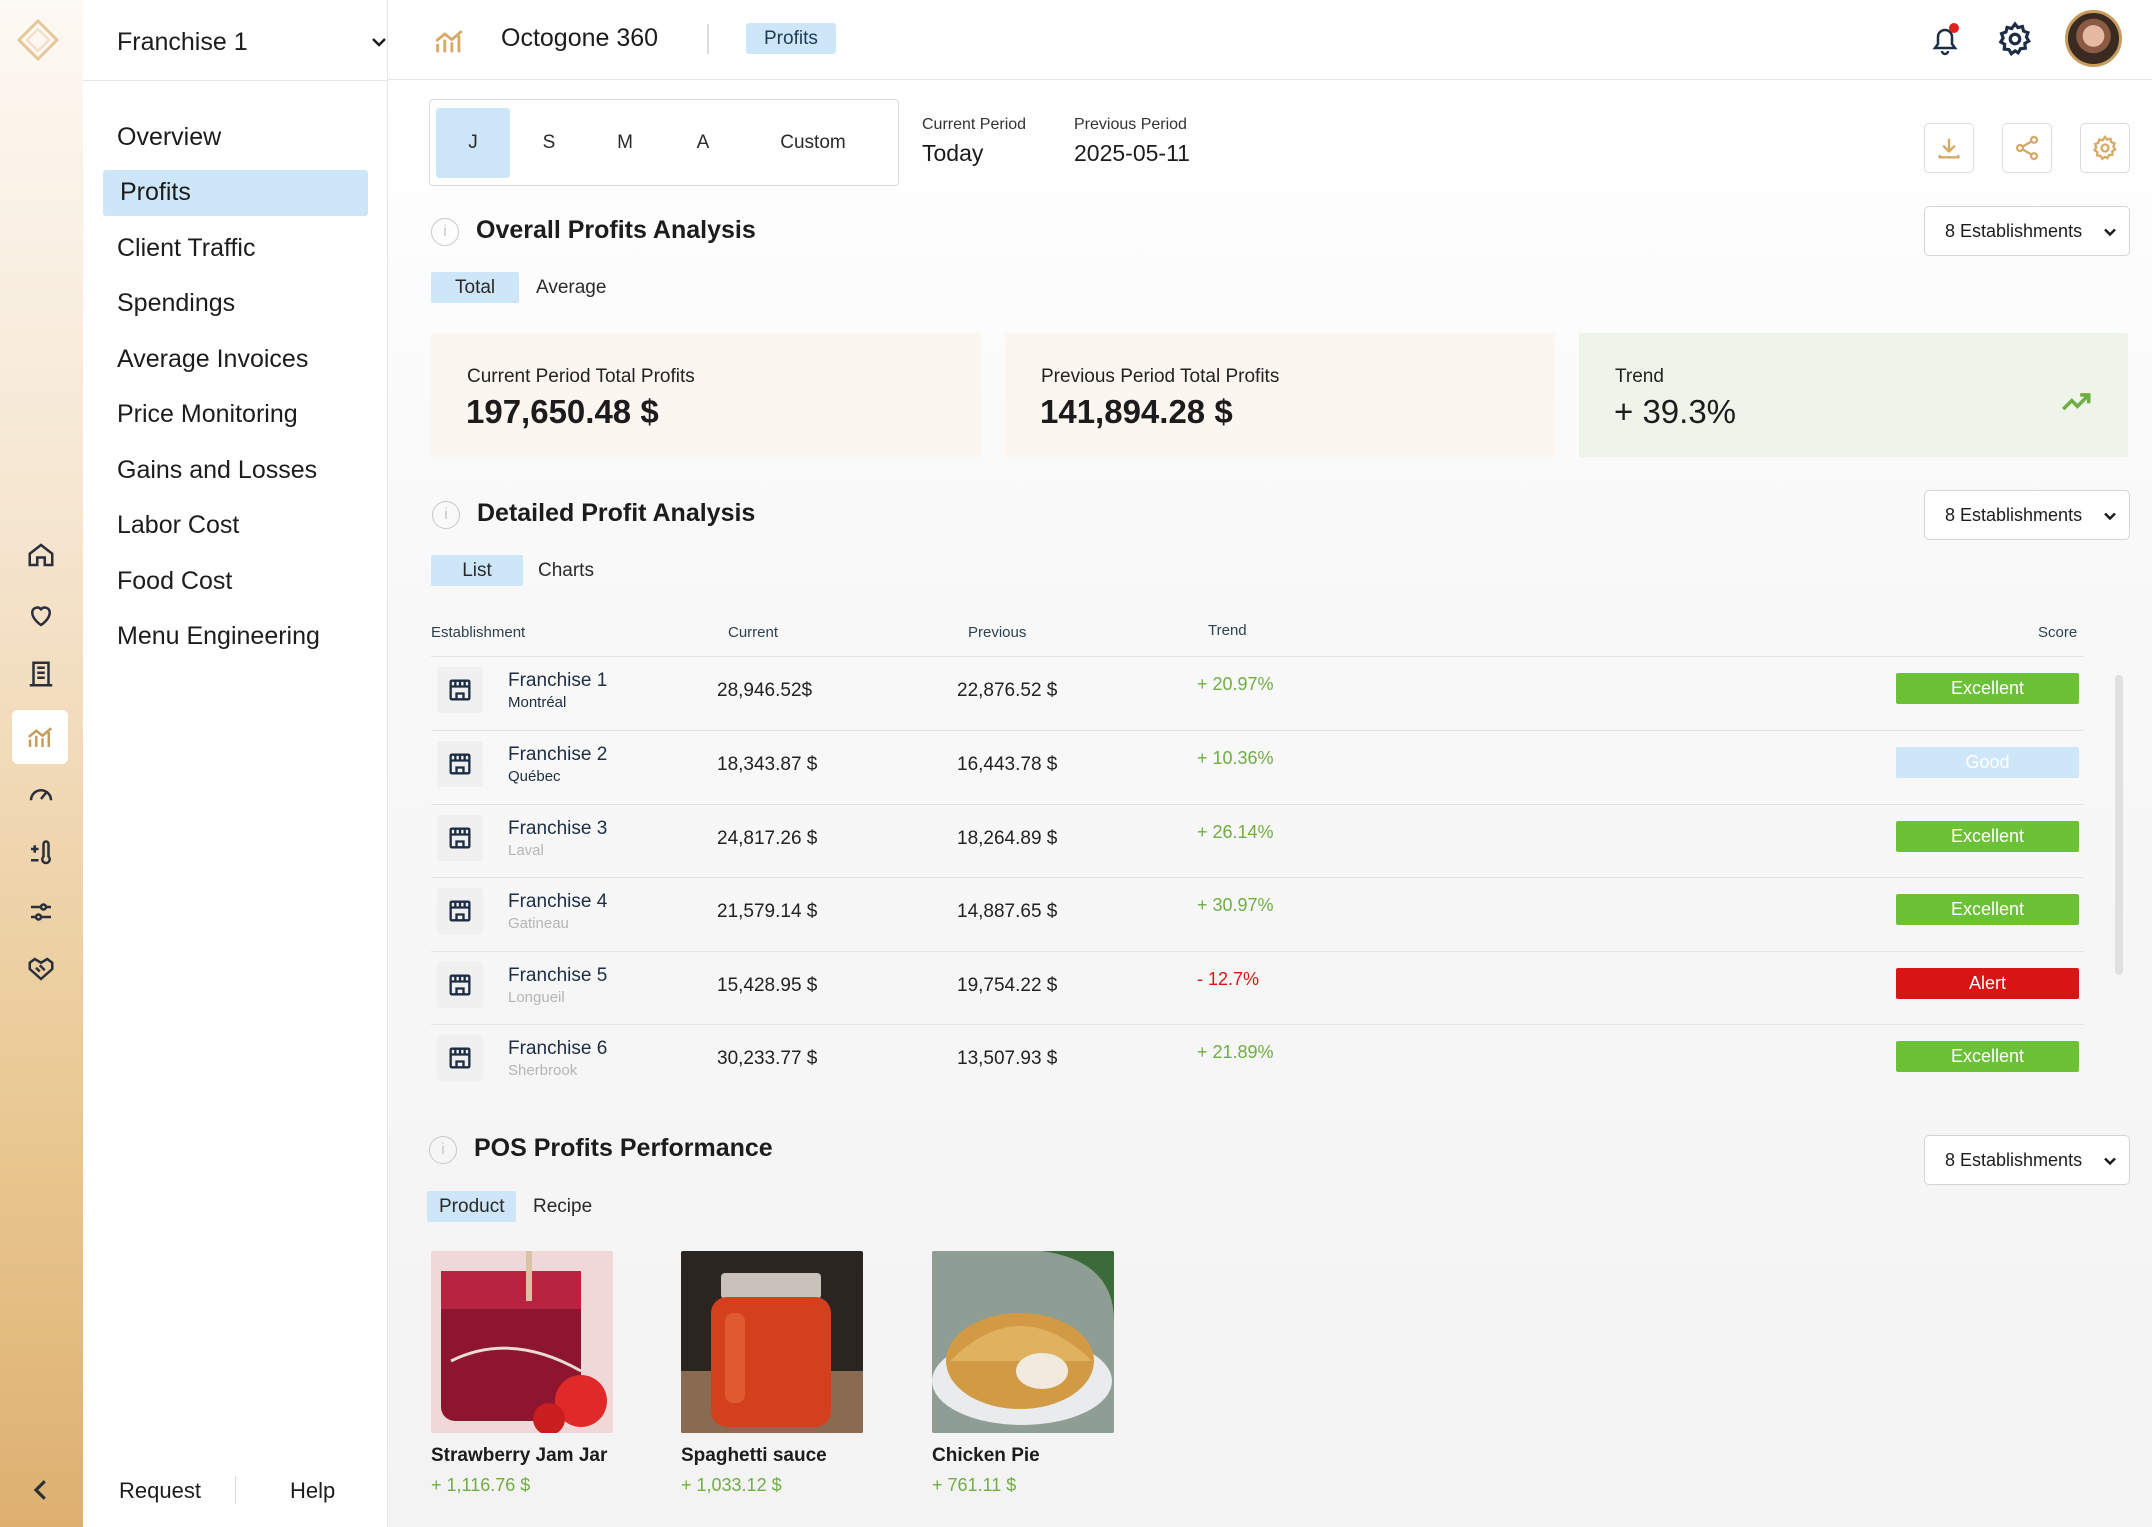 The image size is (2152, 1527). What do you see at coordinates (625, 143) in the screenshot?
I see `tab-period-m: M` at bounding box center [625, 143].